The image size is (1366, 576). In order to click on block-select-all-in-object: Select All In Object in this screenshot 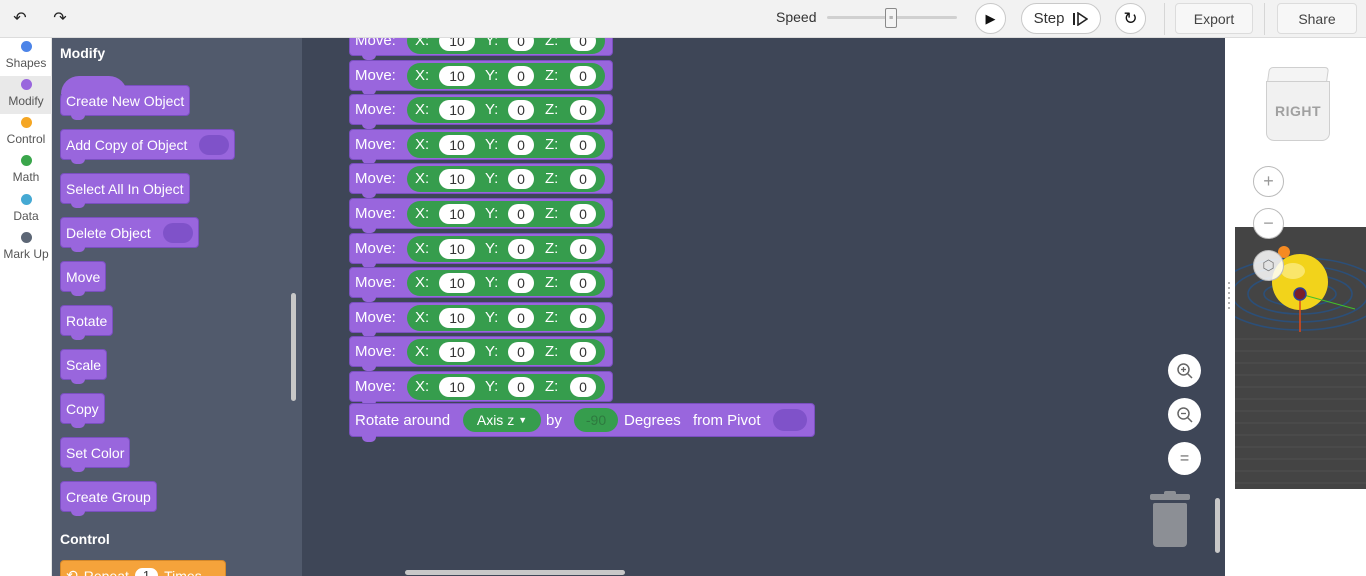, I will do `click(125, 190)`.